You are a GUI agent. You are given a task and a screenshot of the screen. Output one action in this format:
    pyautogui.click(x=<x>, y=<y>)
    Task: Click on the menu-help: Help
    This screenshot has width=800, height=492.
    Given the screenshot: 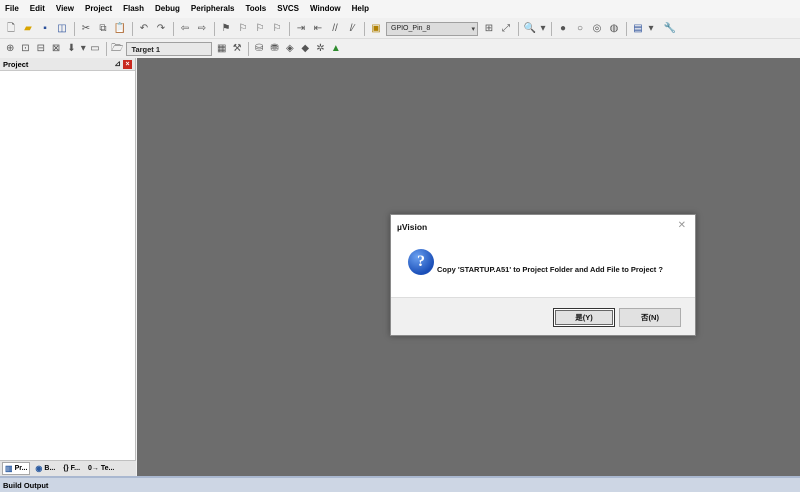 What is the action you would take?
    pyautogui.click(x=360, y=9)
    